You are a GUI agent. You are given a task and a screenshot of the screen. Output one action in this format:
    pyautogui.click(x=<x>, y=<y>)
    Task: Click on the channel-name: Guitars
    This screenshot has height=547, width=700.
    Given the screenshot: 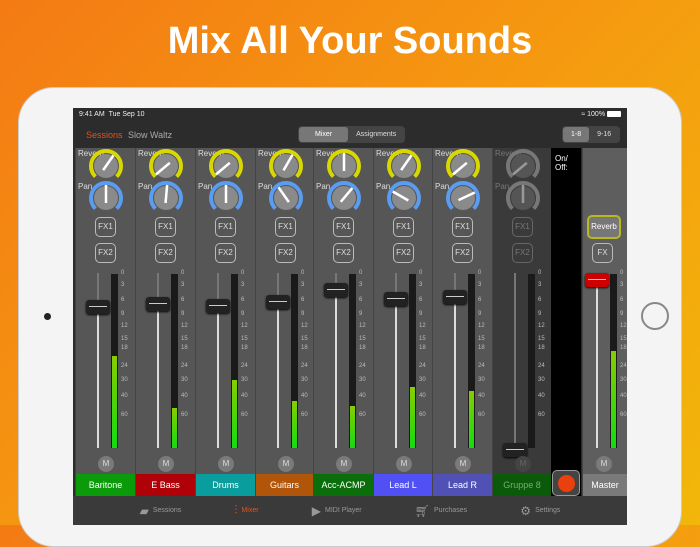 What is the action you would take?
    pyautogui.click(x=284, y=485)
    